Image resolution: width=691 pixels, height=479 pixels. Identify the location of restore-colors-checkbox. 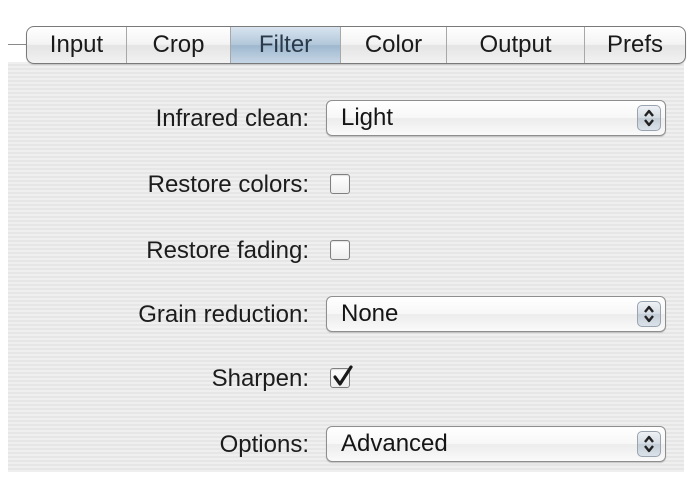
(340, 184).